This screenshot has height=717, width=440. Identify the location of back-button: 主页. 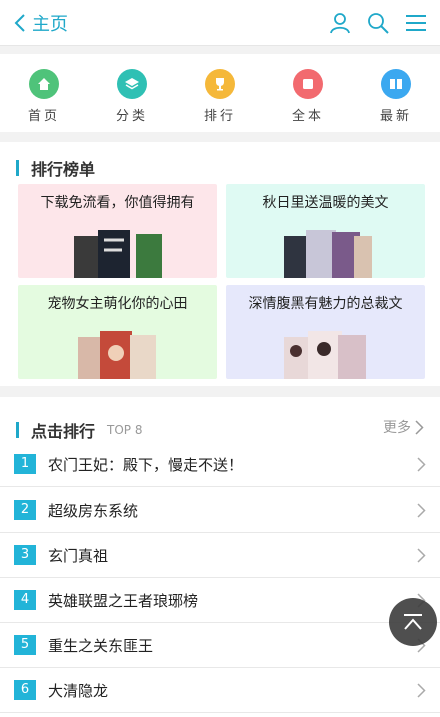
(41, 23).